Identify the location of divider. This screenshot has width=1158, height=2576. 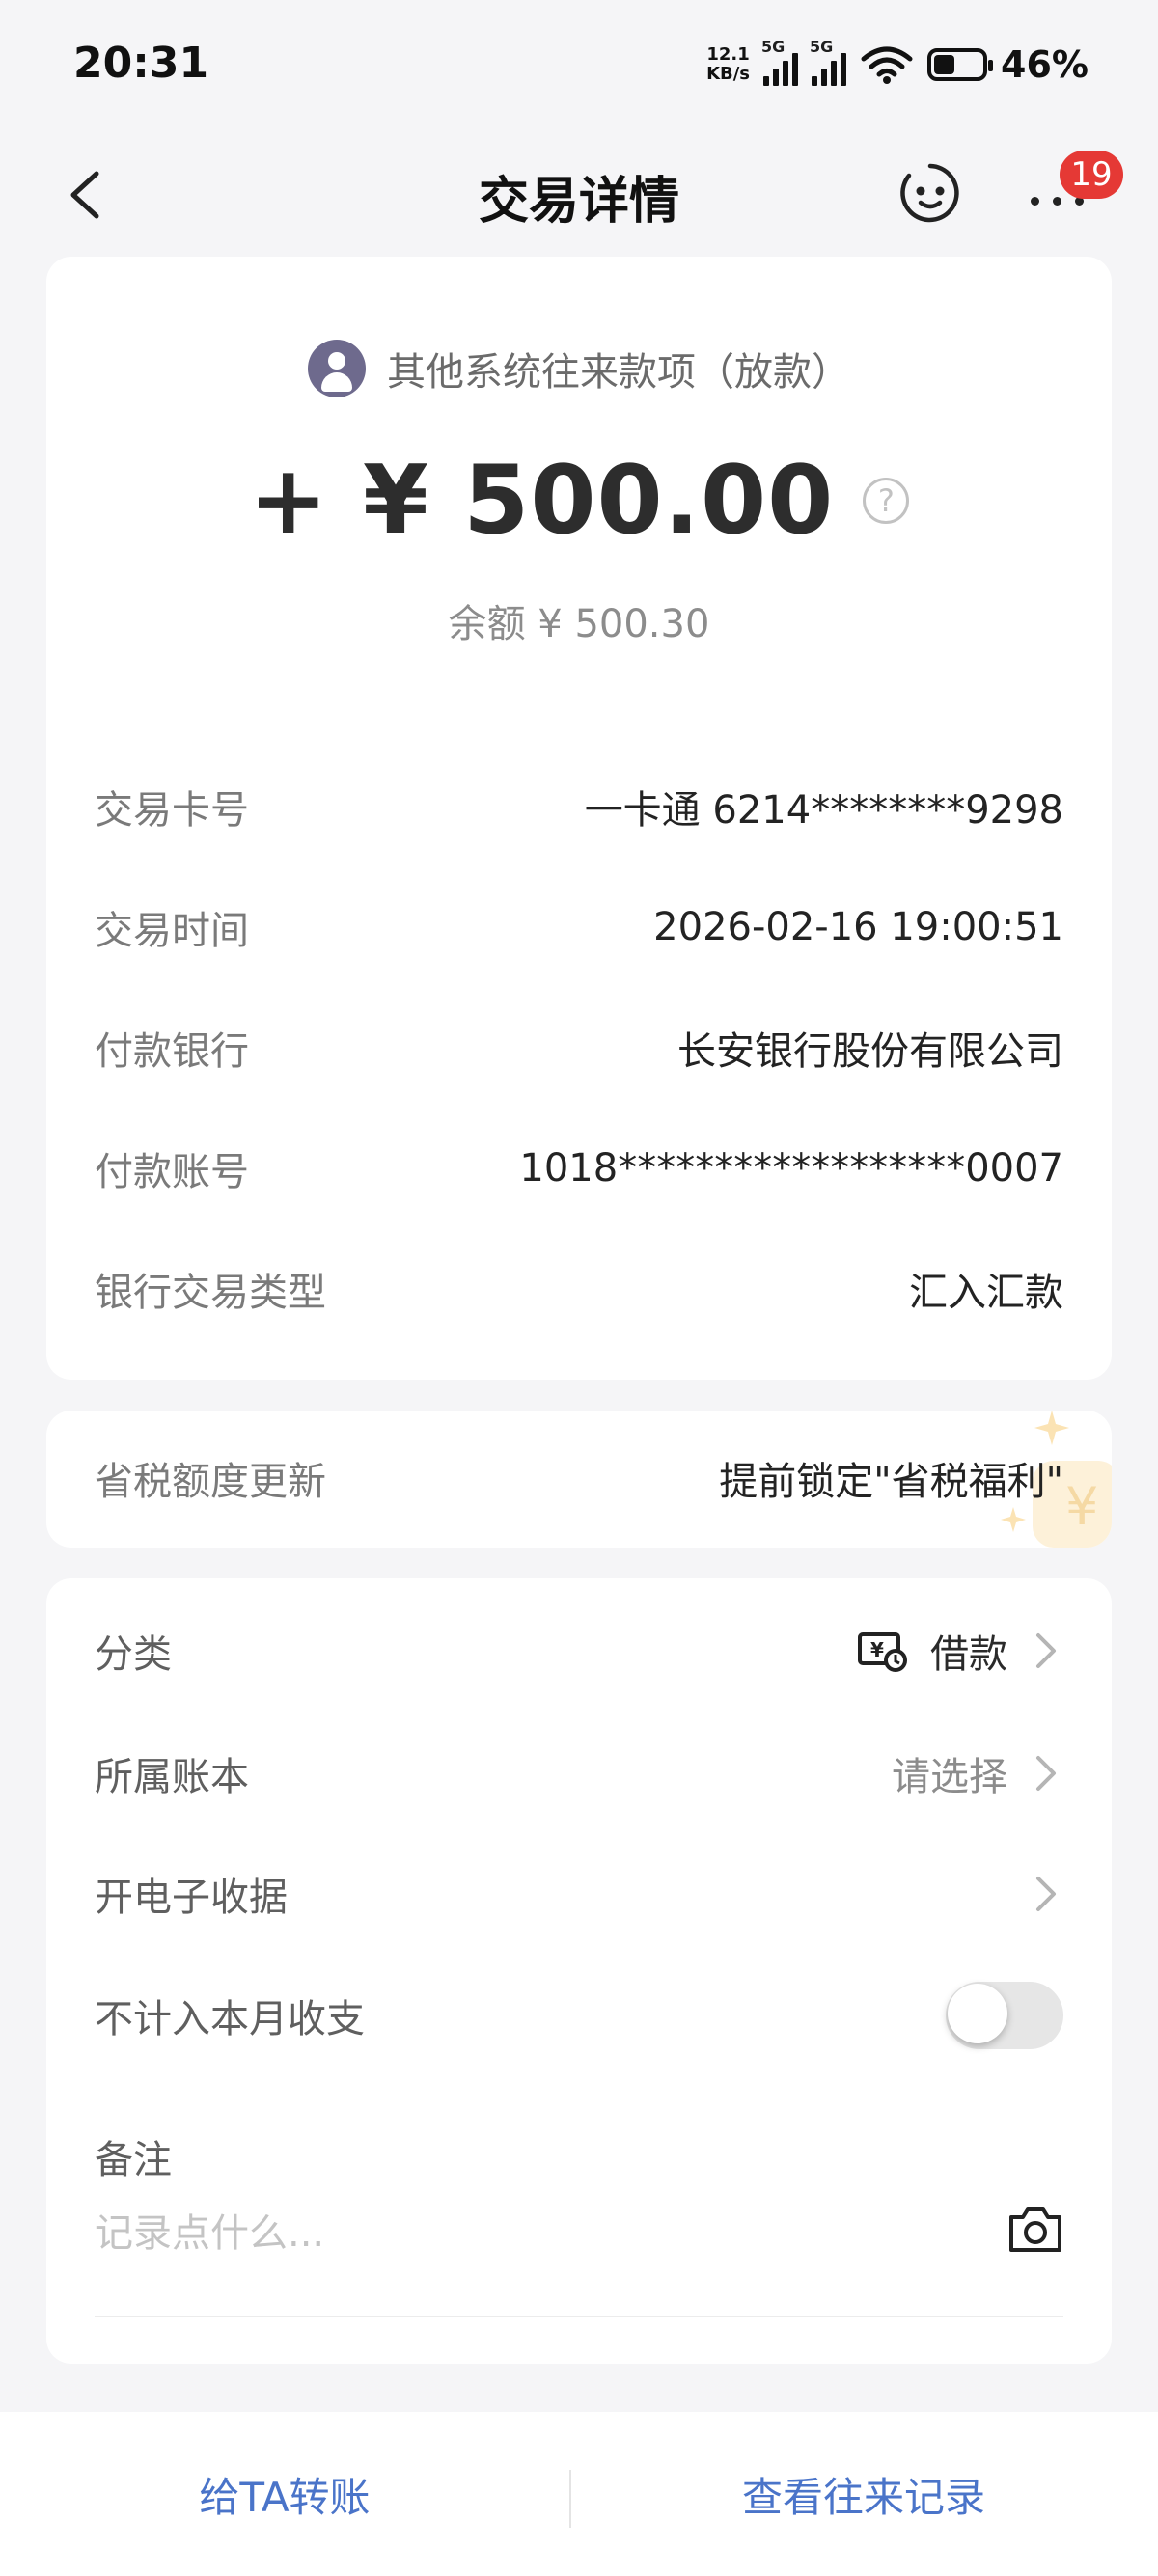
(570, 2499).